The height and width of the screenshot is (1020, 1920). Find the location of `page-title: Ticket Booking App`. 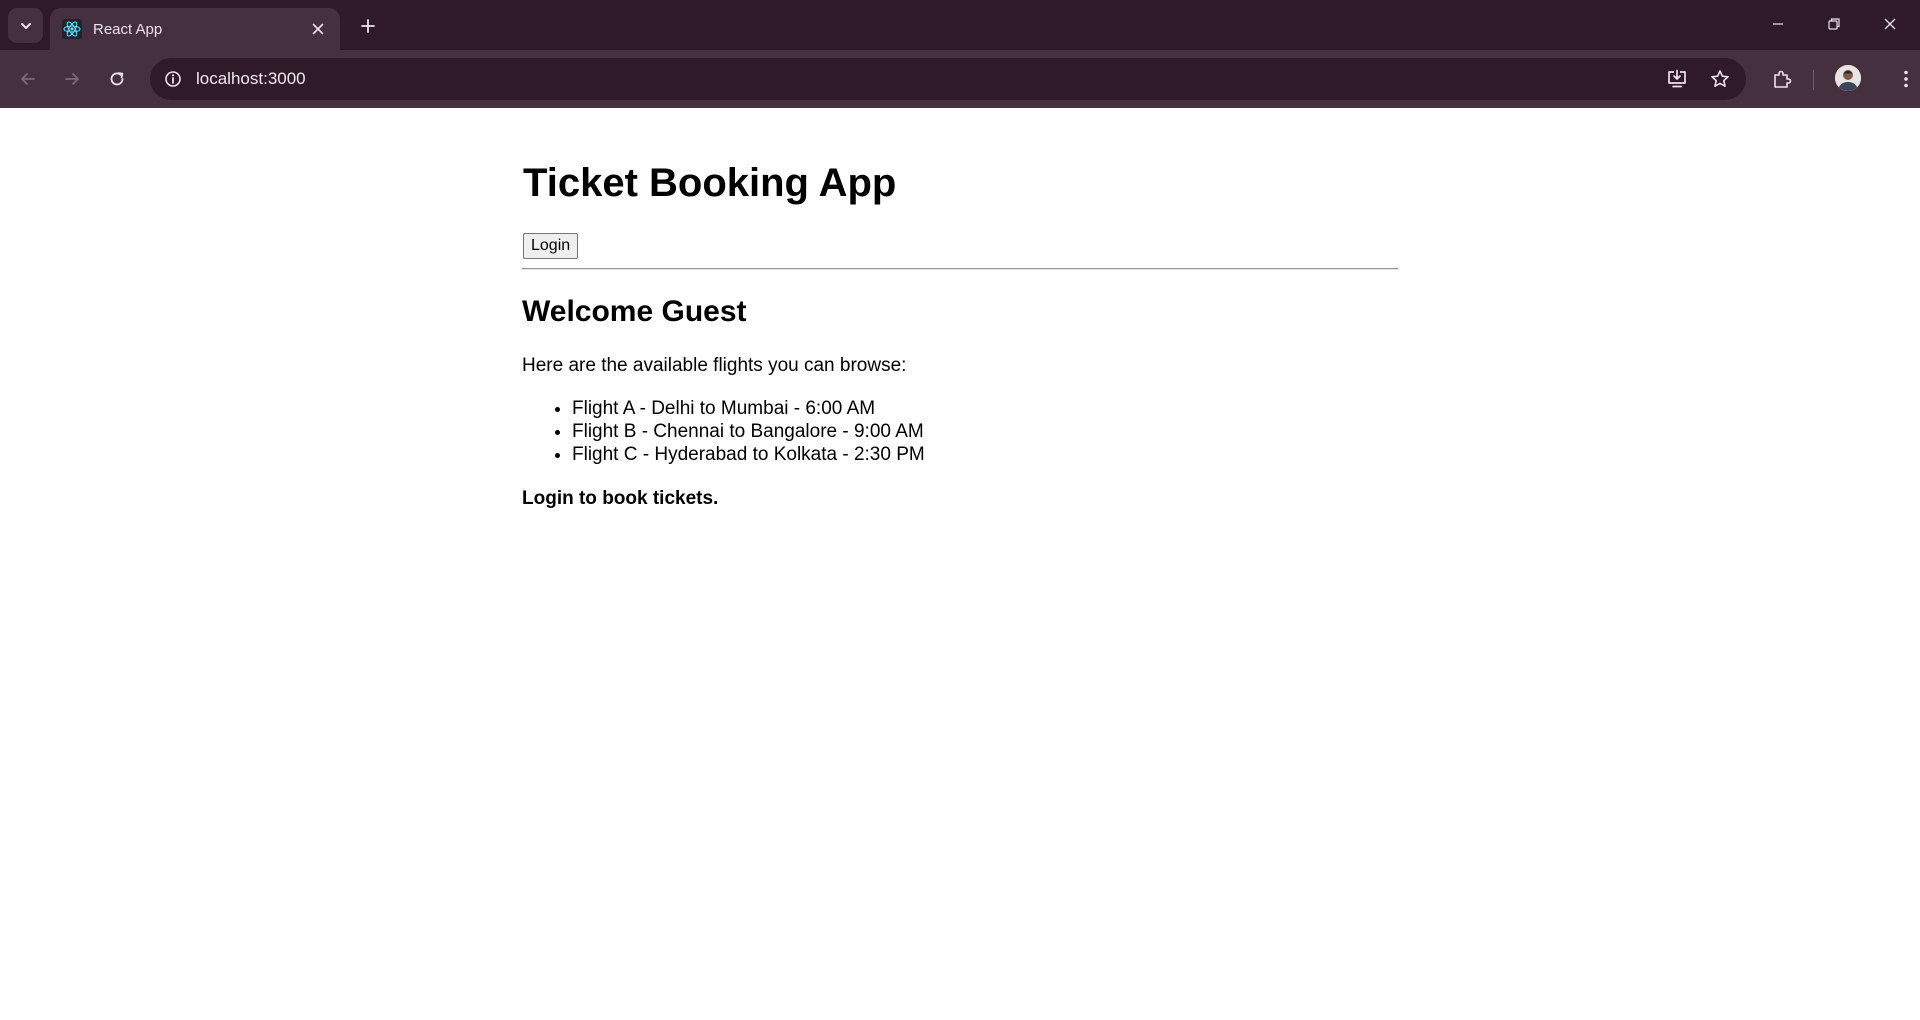

page-title: Ticket Booking App is located at coordinates (710, 183).